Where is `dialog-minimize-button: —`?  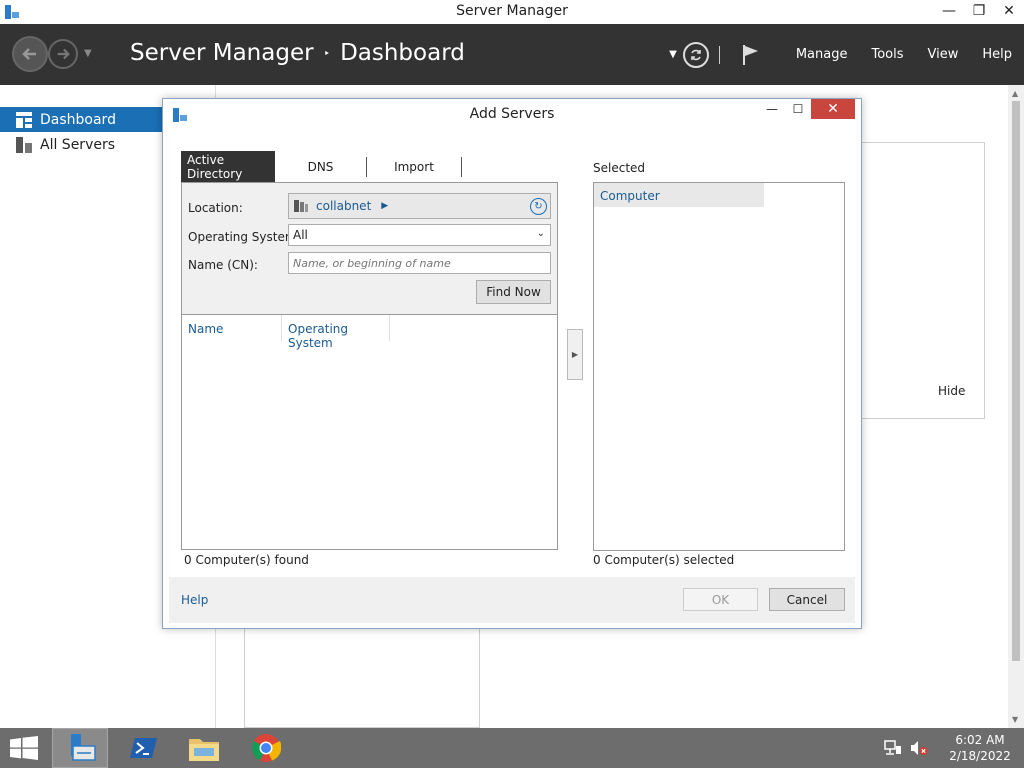 dialog-minimize-button: — is located at coordinates (772, 109).